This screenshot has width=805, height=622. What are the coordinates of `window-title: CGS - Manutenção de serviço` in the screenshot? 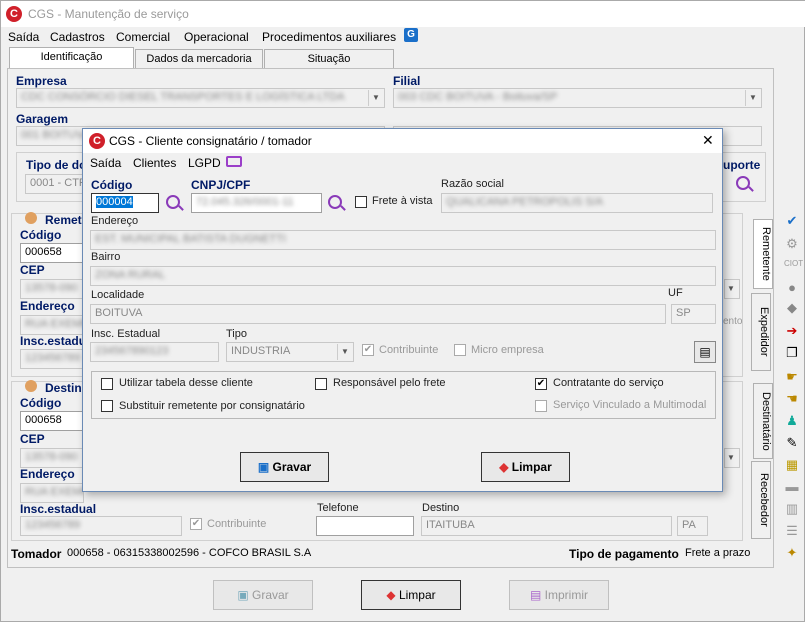 It's located at (108, 14).